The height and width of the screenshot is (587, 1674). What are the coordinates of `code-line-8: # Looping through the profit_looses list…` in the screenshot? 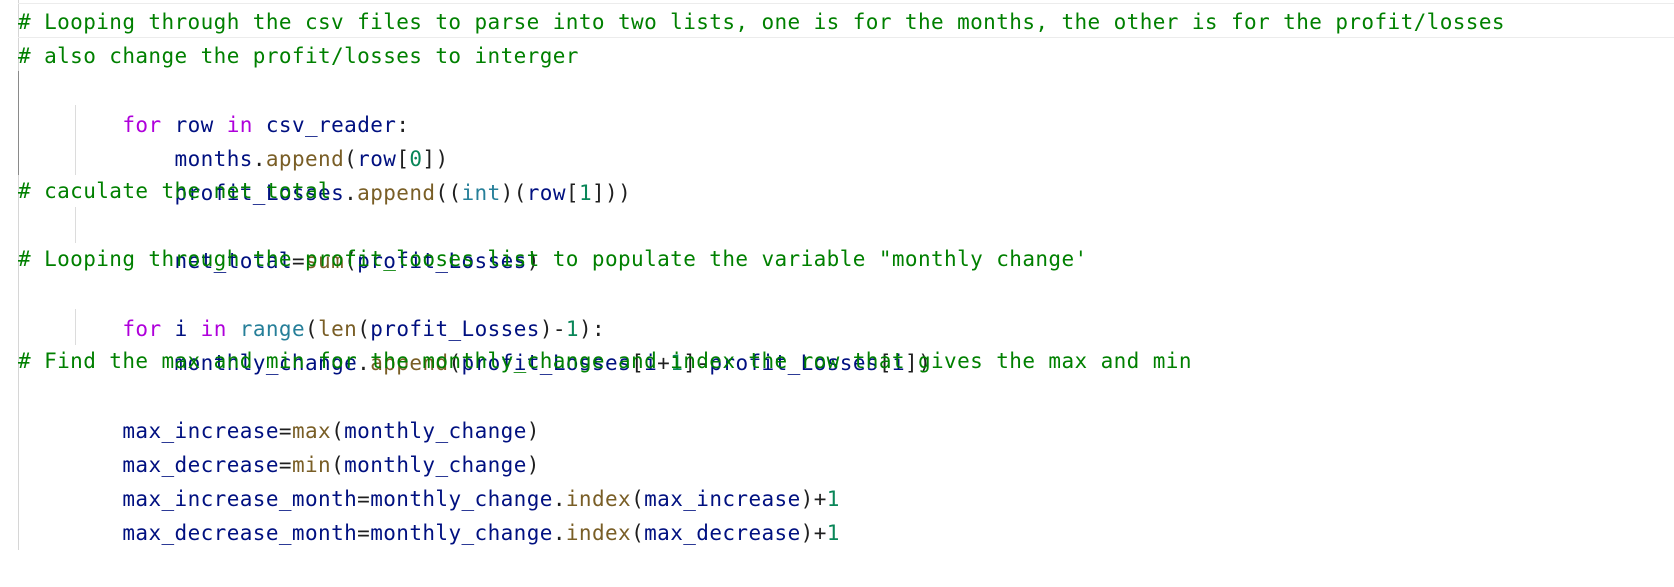 It's located at (553, 259).